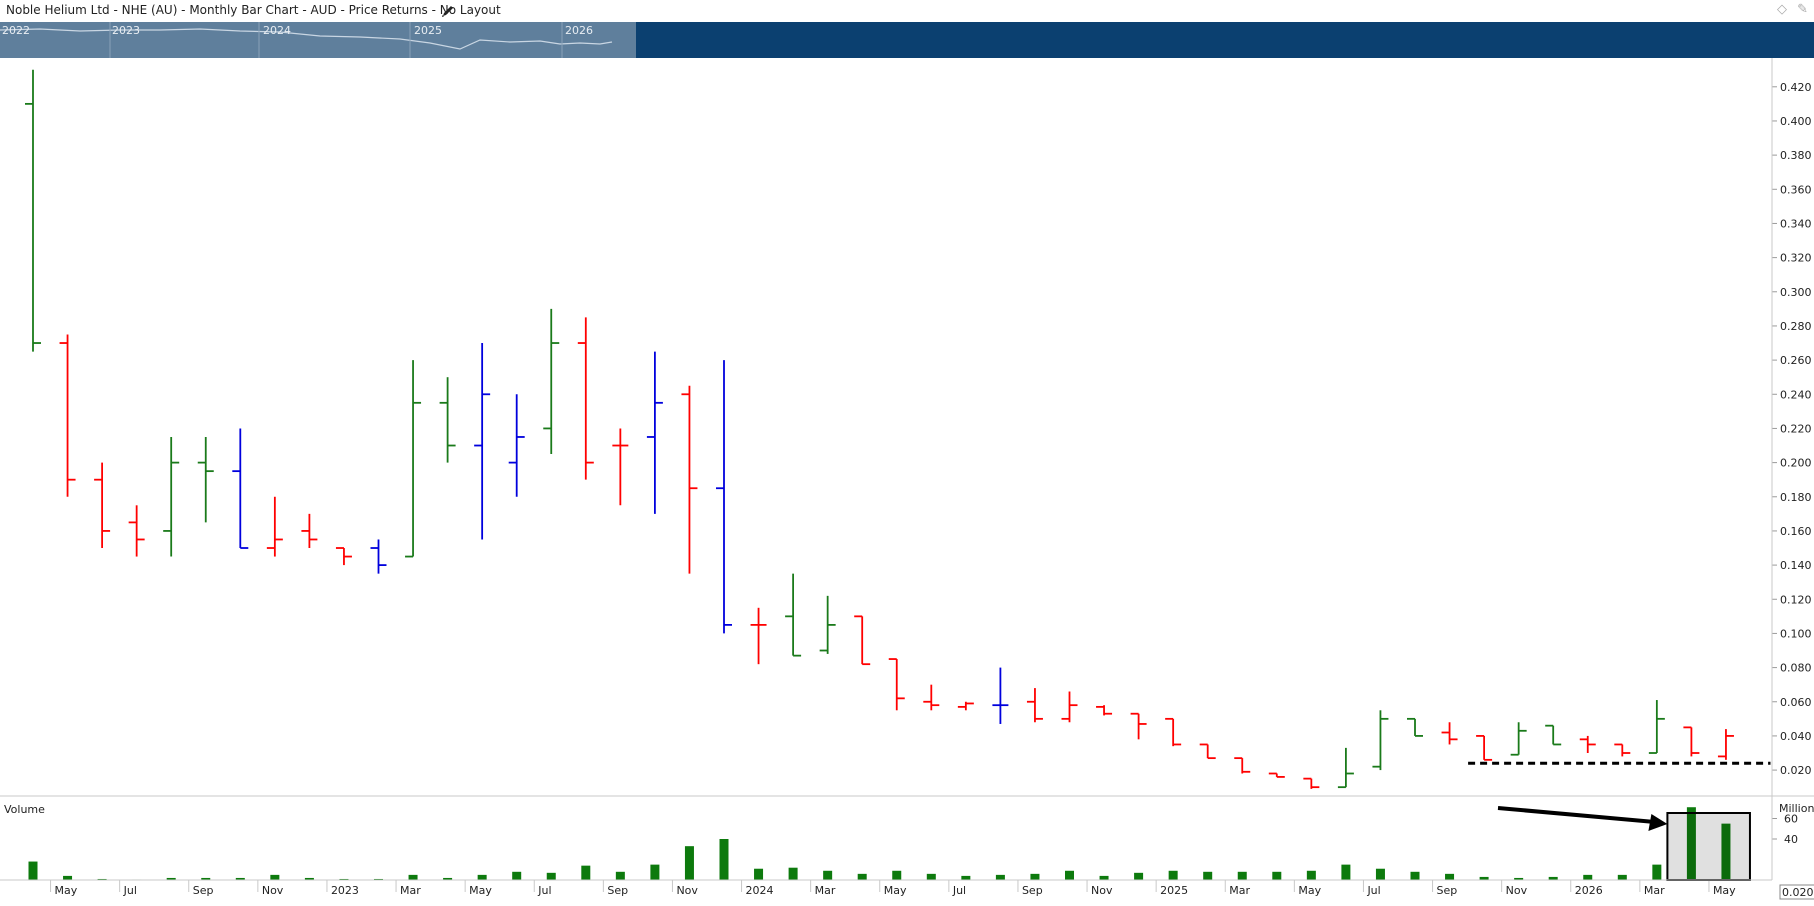  I want to click on navigator-year-label: 2022, so click(16, 30).